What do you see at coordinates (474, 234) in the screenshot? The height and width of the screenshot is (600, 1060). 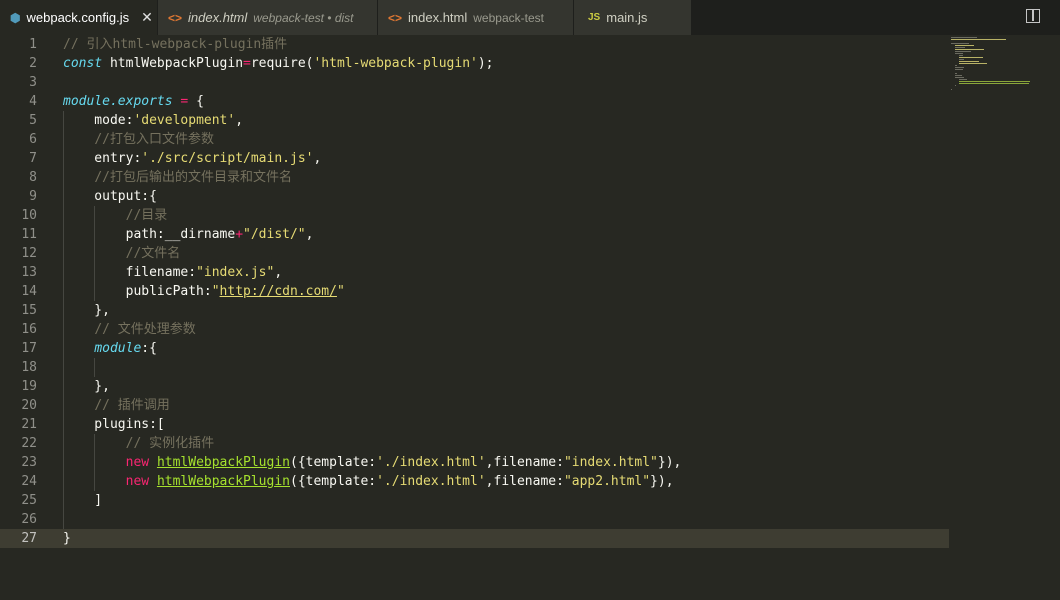 I see `code-line: 11 path:__dirname+"/dist/",` at bounding box center [474, 234].